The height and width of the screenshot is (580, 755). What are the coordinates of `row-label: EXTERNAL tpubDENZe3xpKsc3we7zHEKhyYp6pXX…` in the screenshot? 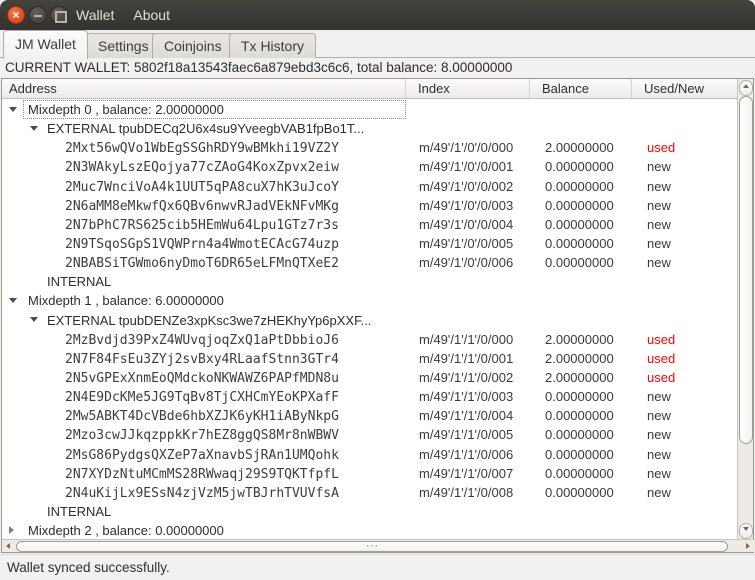 It's located at (209, 320).